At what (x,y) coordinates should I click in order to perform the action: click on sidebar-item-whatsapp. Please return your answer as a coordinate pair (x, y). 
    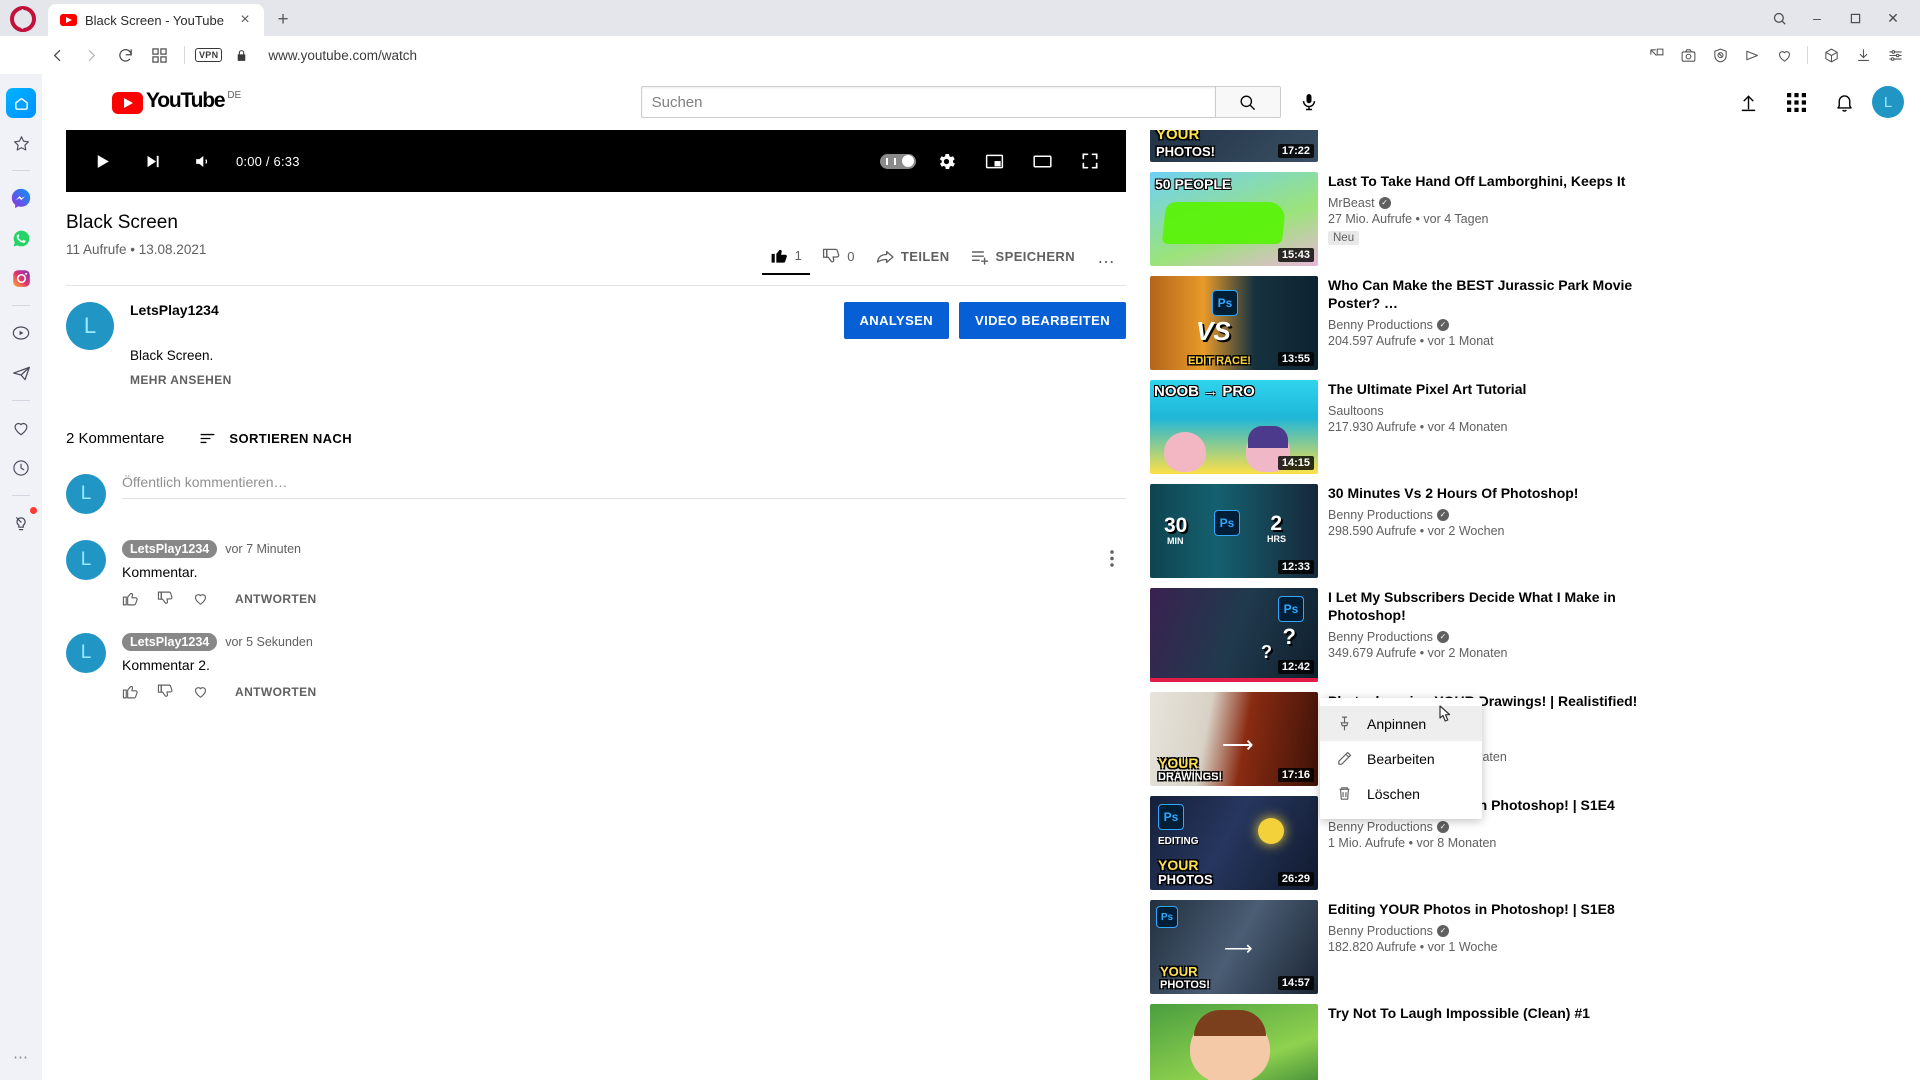
    Looking at the image, I should click on (21, 238).